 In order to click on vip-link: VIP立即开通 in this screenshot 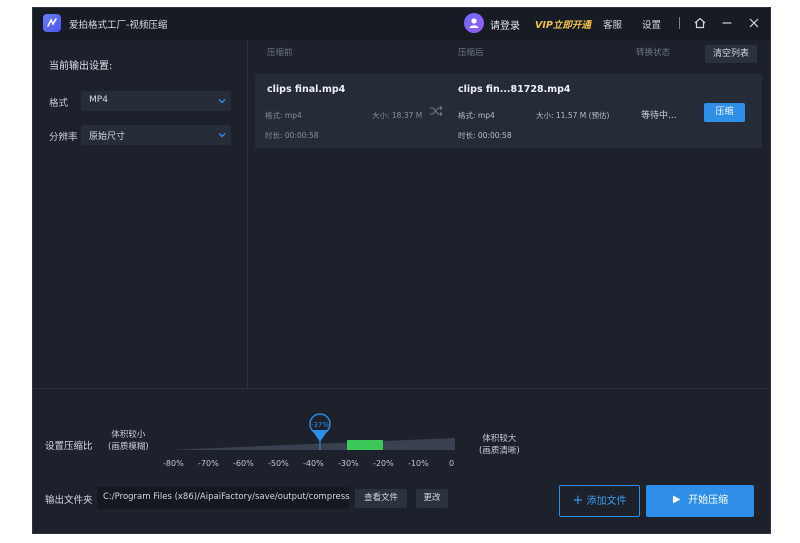, I will do `click(563, 24)`.